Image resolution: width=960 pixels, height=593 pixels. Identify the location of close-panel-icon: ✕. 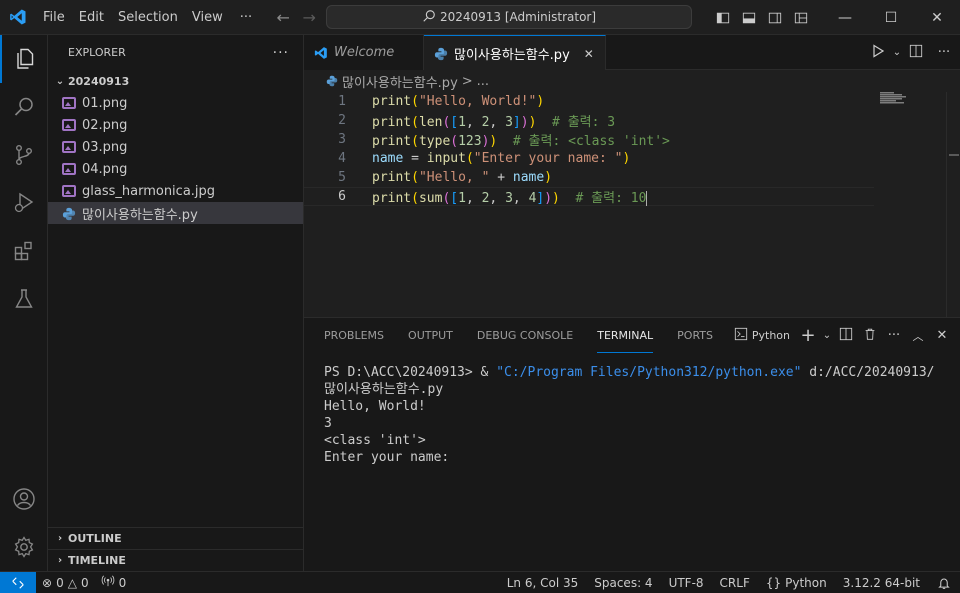
(942, 335).